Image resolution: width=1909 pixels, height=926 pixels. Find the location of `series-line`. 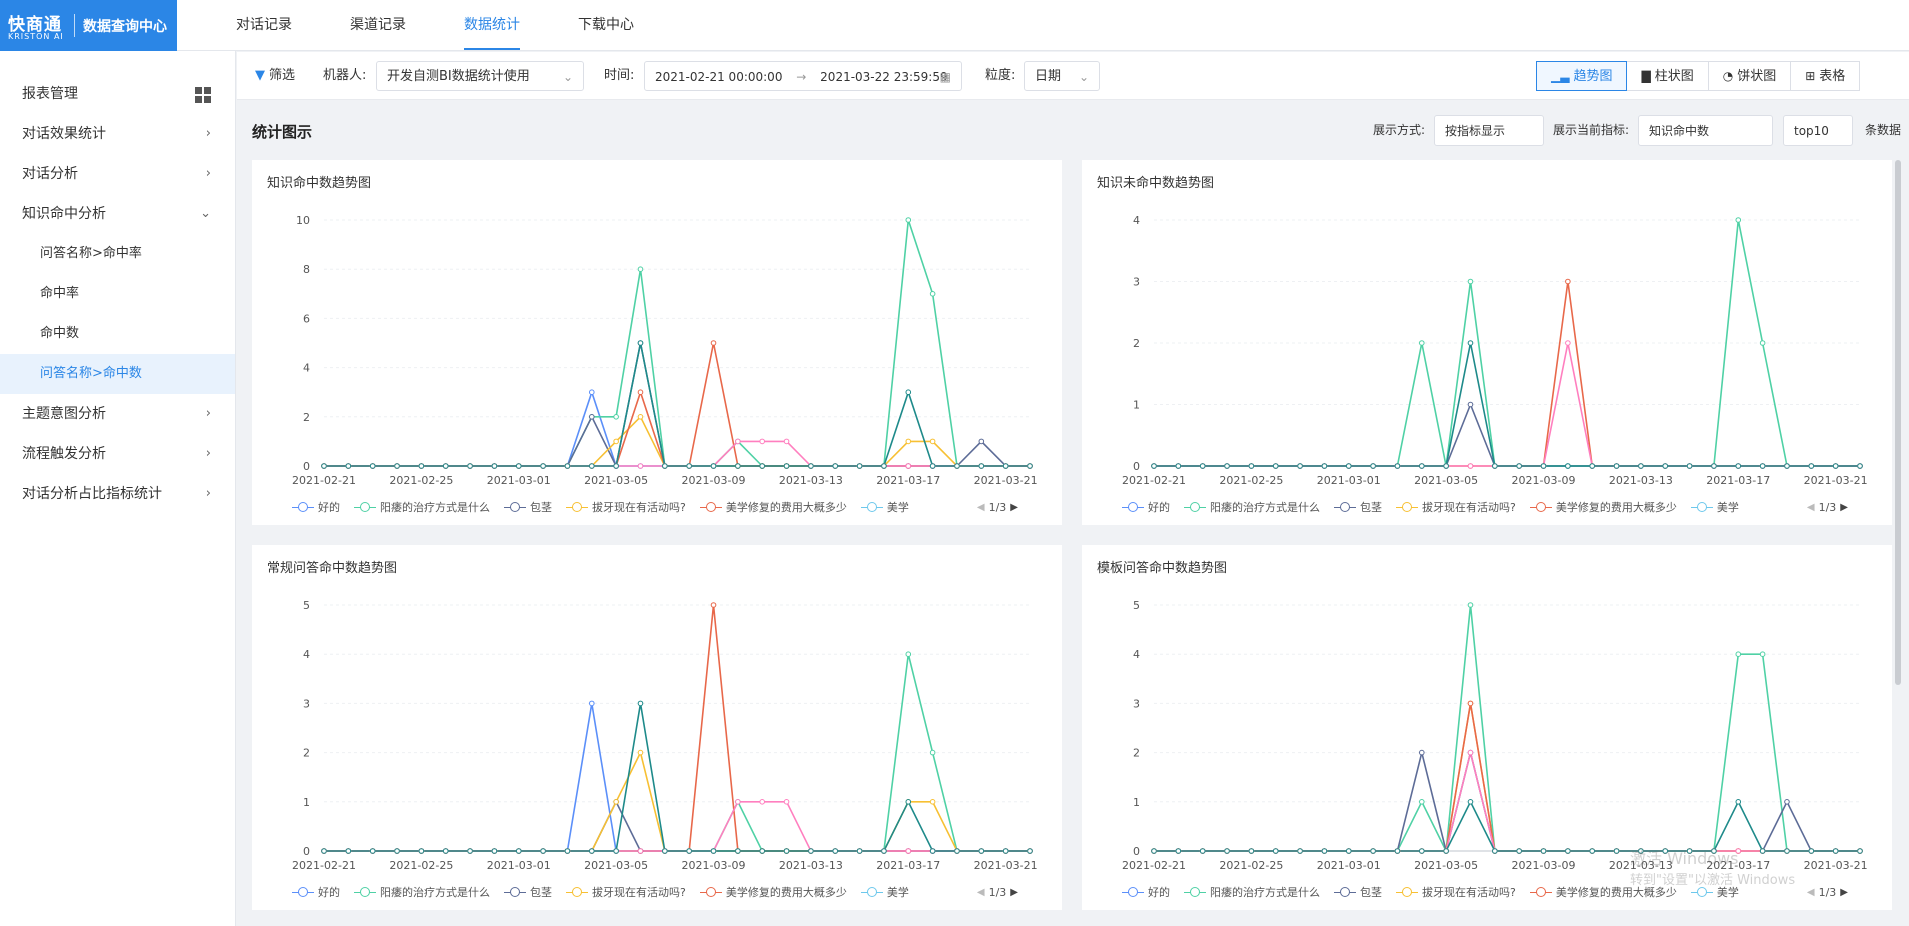

series-line is located at coordinates (677, 825).